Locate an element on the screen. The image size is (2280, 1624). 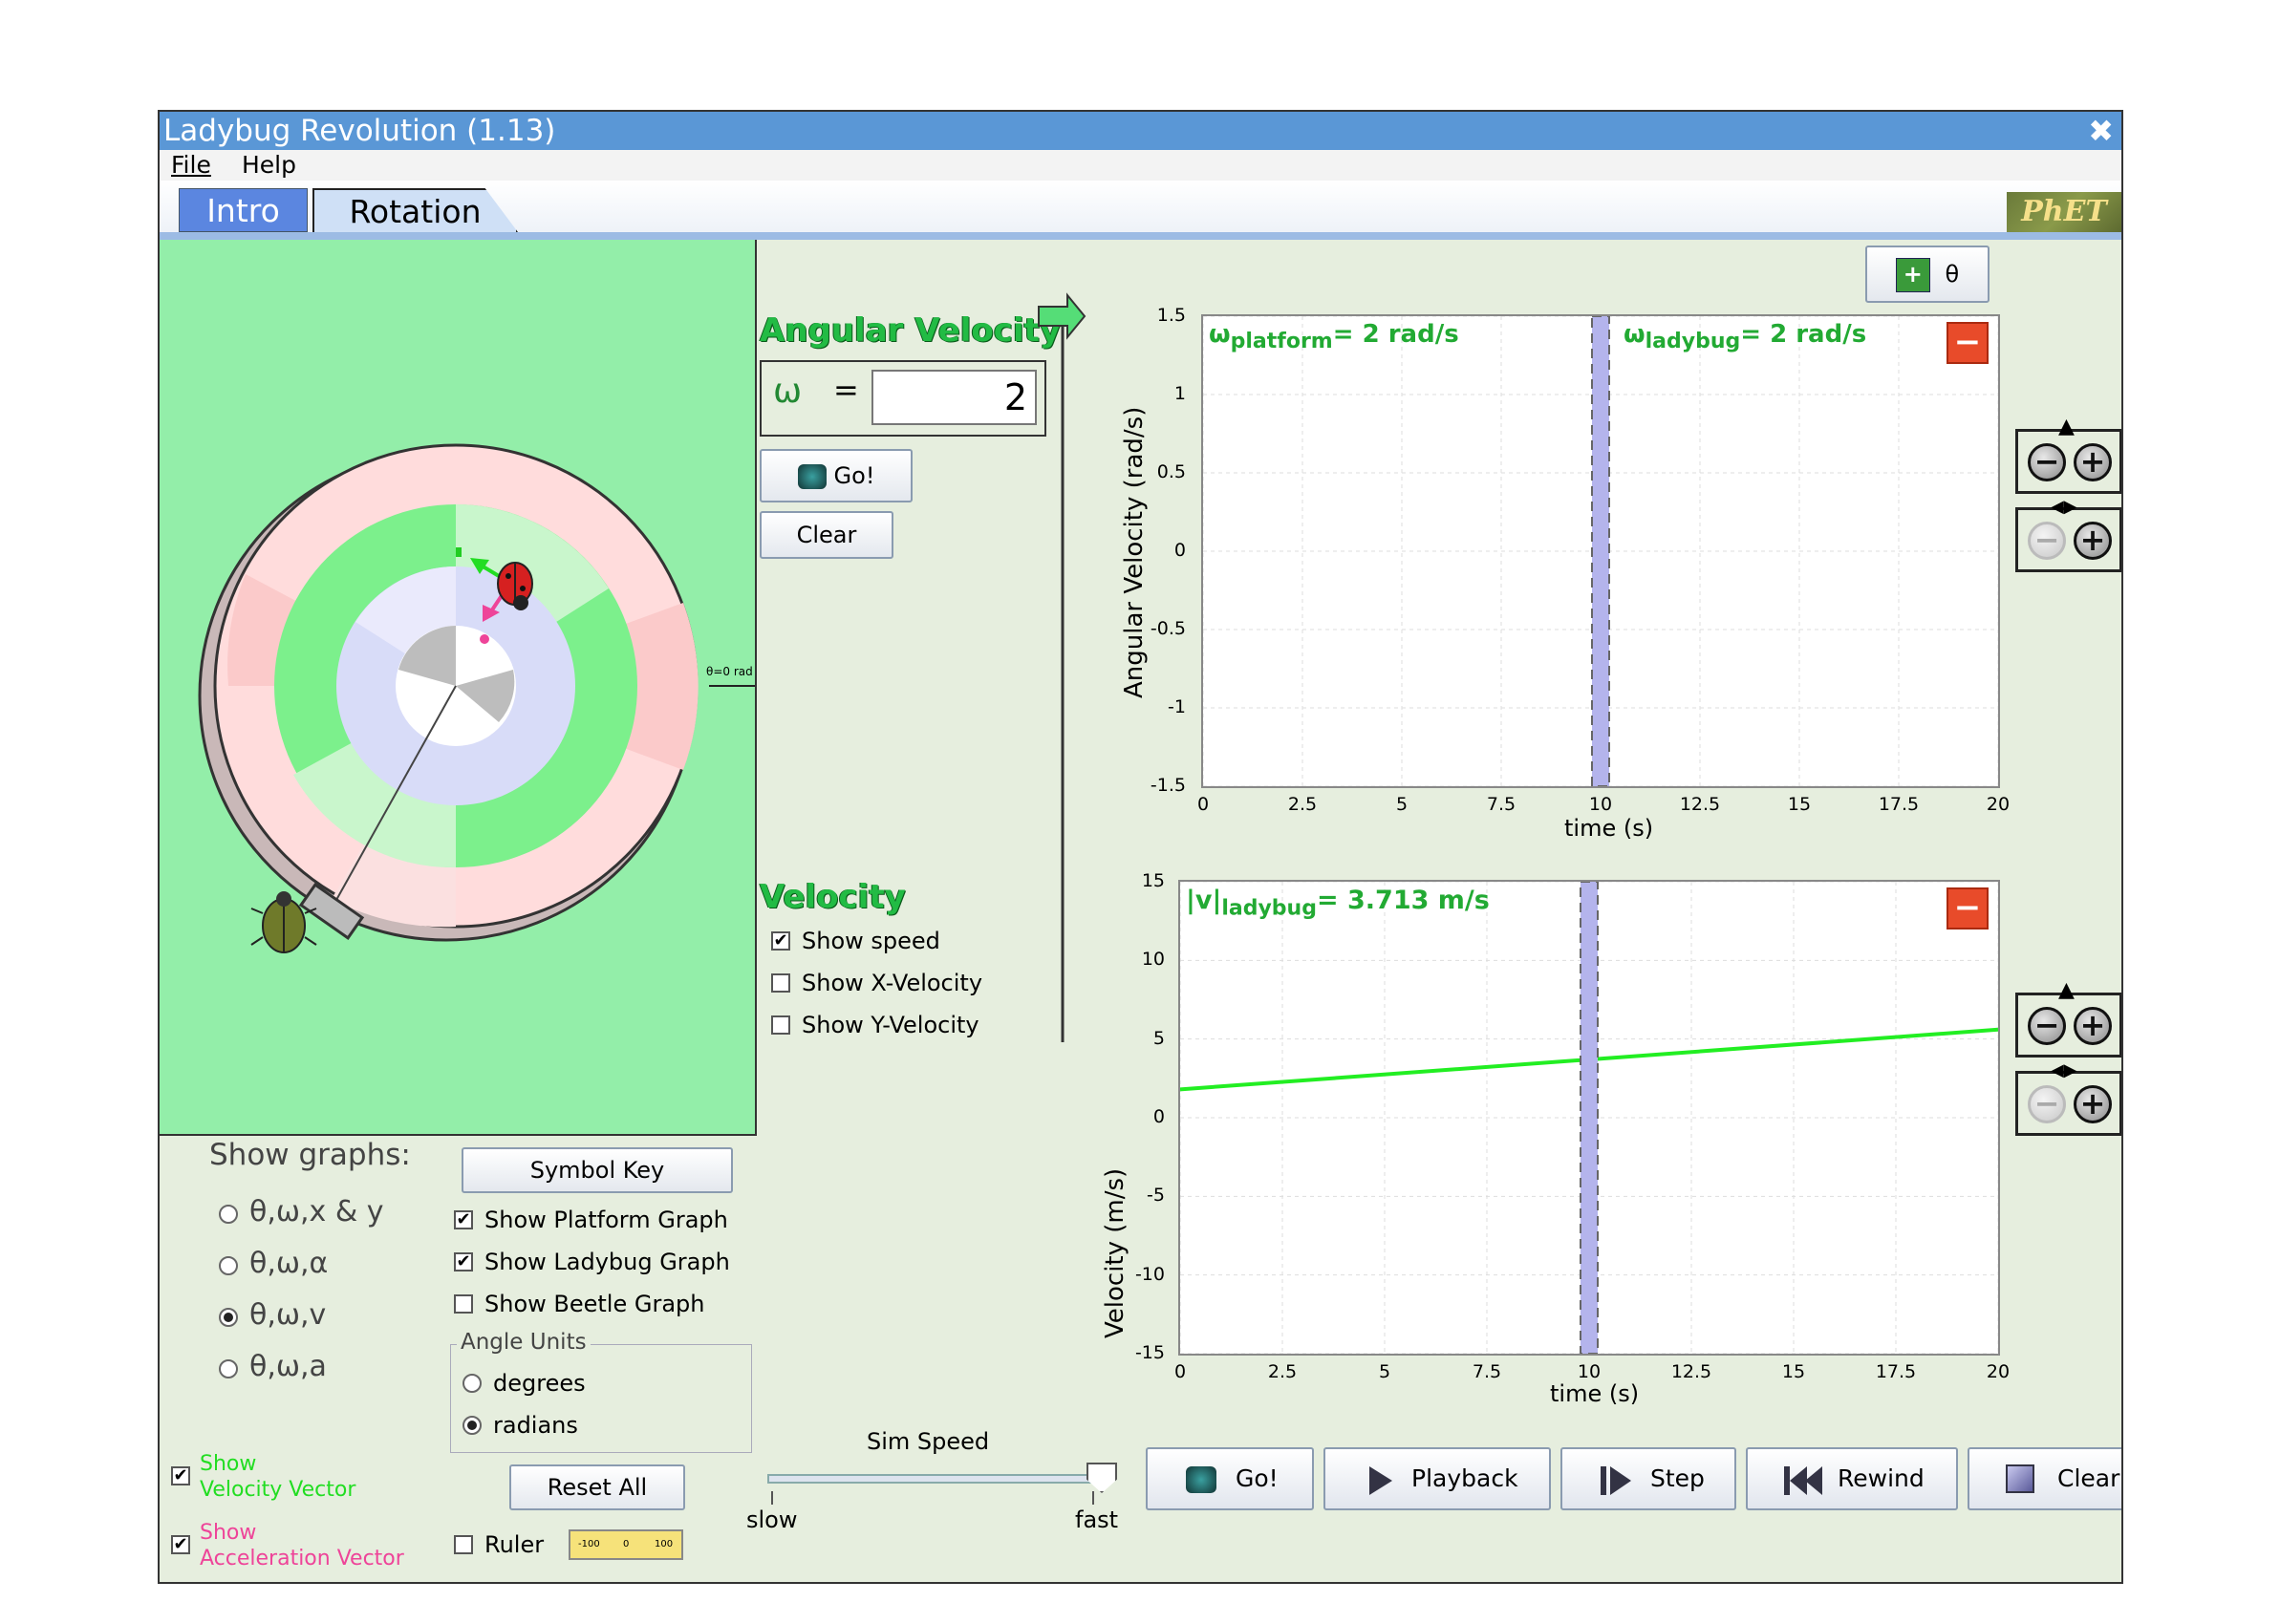
graph-set-label: θ,ω,α is located at coordinates (289, 1264).